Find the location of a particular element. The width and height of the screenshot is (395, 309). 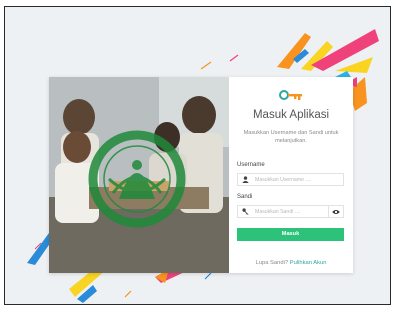

username-input is located at coordinates (290, 179).